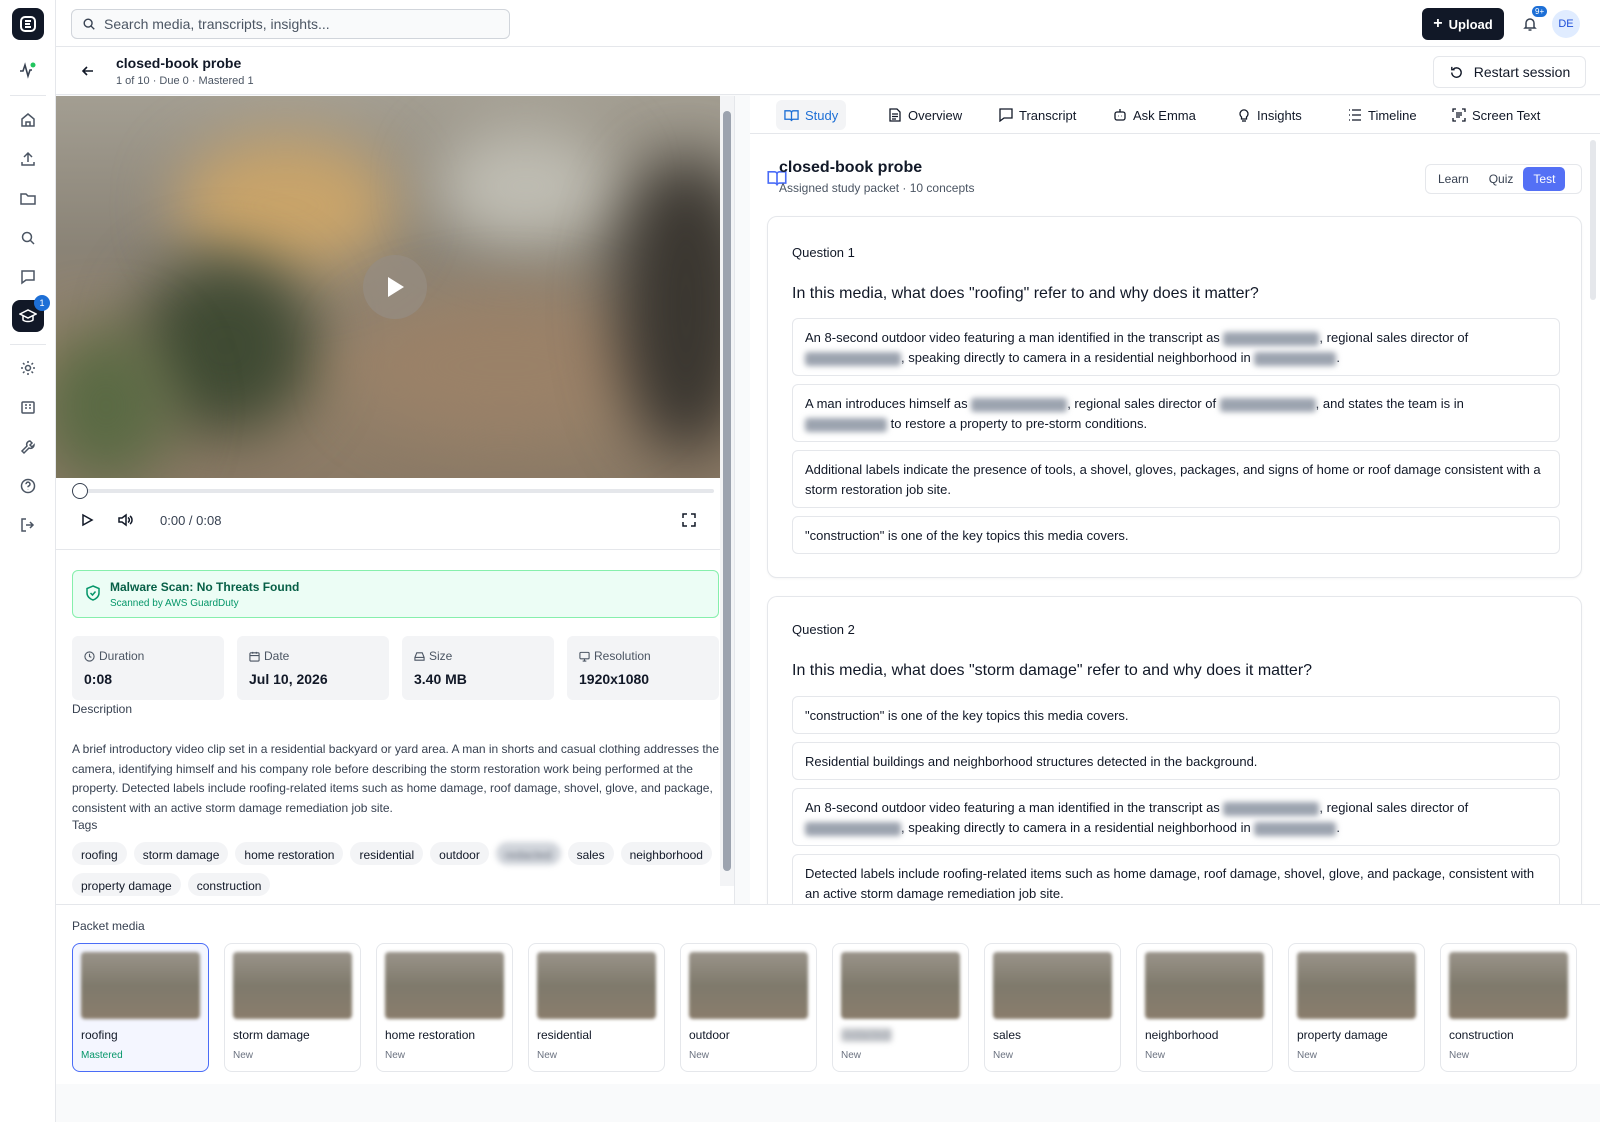 This screenshot has height=1122, width=1600. Describe the element at coordinates (31, 313) in the screenshot. I see `study-icon: 1` at that location.